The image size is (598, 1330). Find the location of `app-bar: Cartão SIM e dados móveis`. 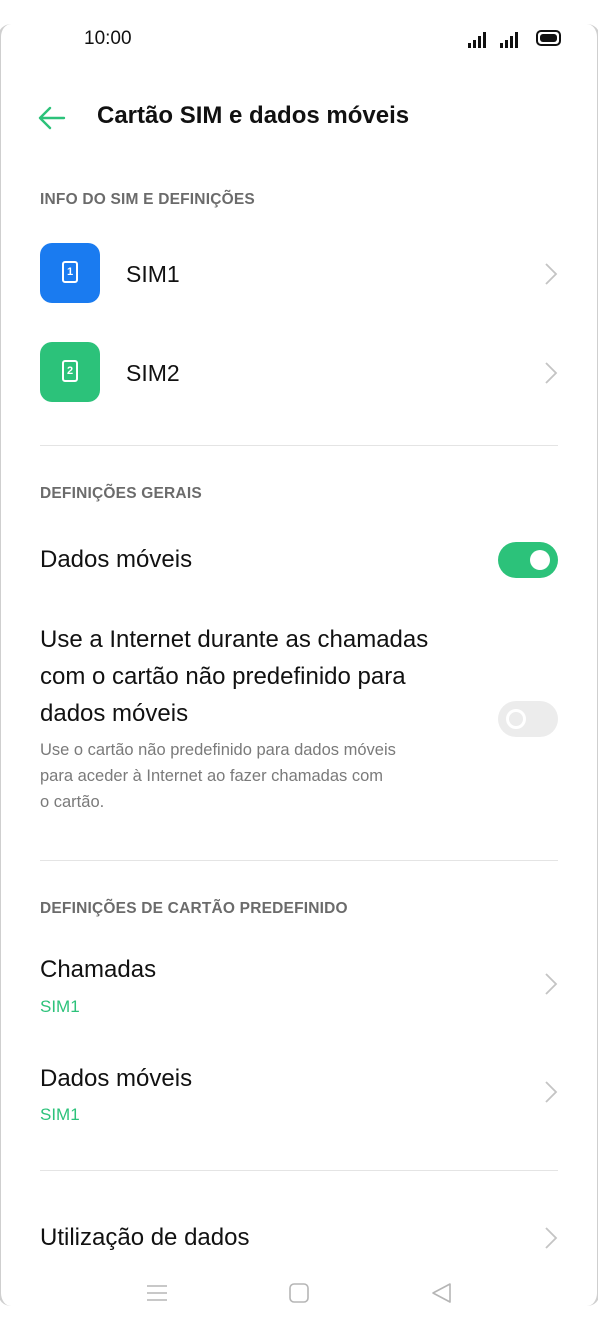

app-bar: Cartão SIM e dados móveis is located at coordinates (299, 119).